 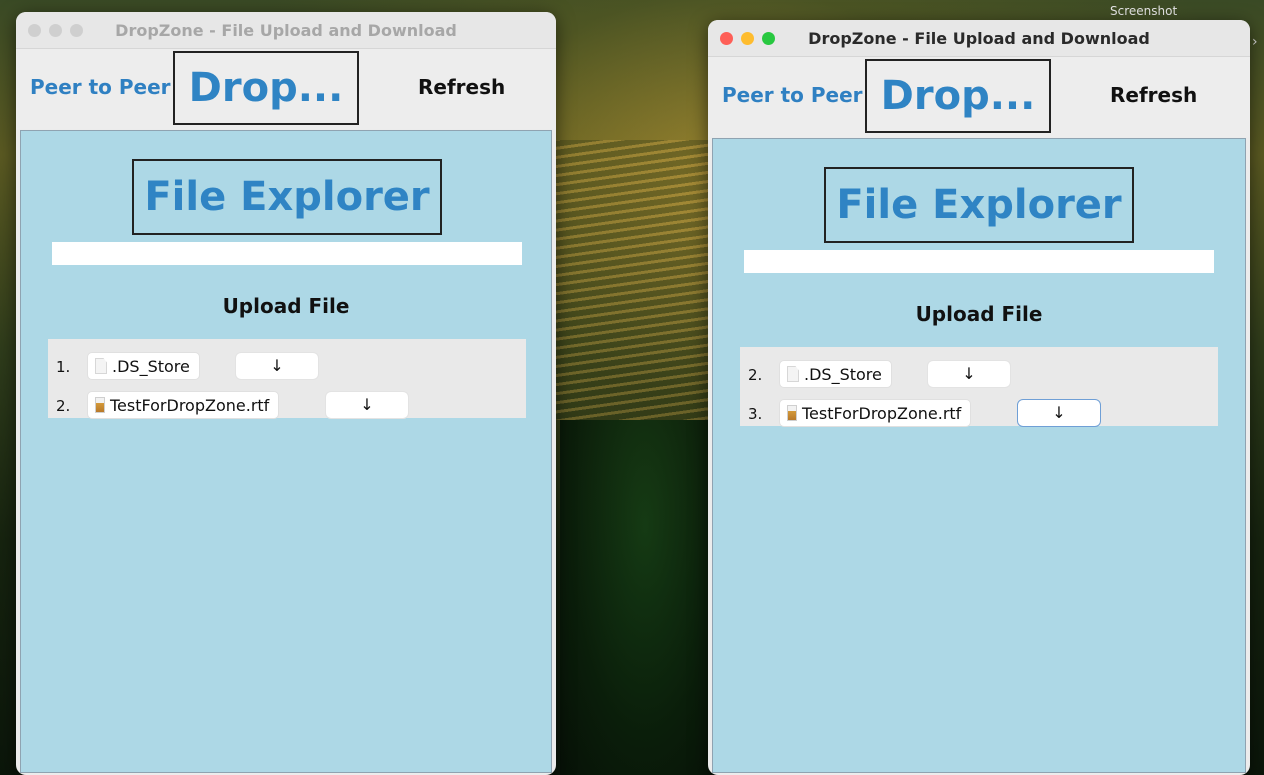 What do you see at coordinates (635, 280) in the screenshot?
I see `desktop-wallpaper-vineyard` at bounding box center [635, 280].